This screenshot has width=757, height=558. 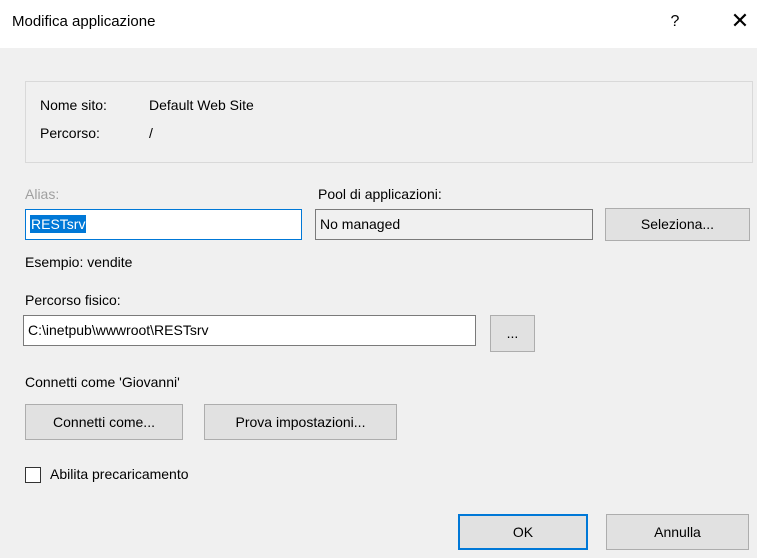 What do you see at coordinates (42, 194) in the screenshot?
I see `alias-label: Alias:` at bounding box center [42, 194].